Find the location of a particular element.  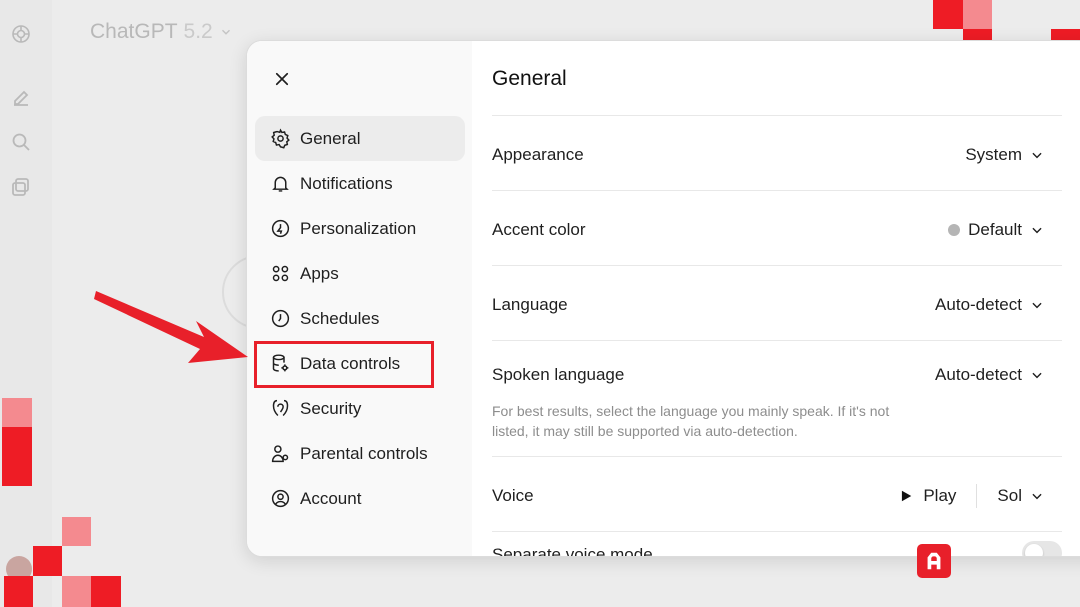

sidebar-item-personalization: Personalization is located at coordinates (360, 228).